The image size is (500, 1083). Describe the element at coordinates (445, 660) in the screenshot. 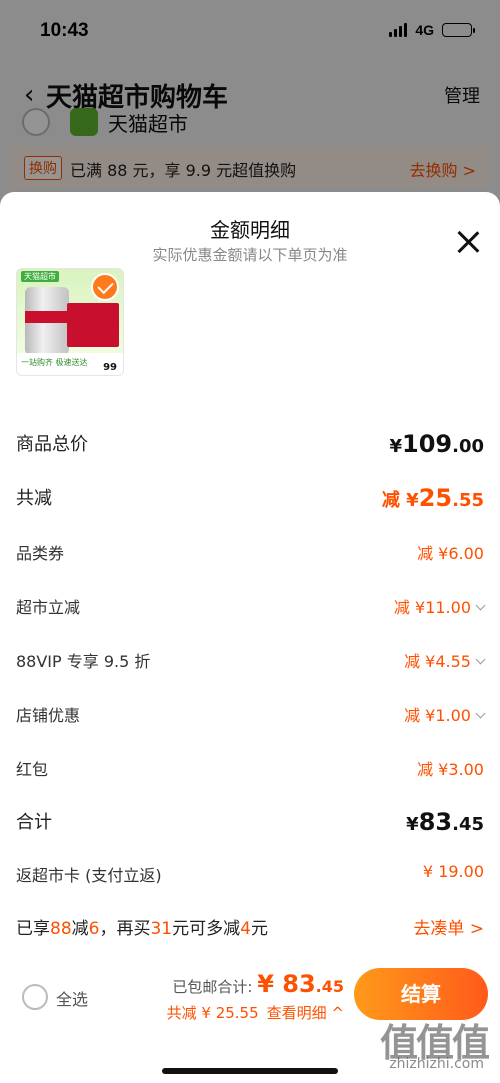

I see `vip-discount-value: 减 ¥4.55` at that location.